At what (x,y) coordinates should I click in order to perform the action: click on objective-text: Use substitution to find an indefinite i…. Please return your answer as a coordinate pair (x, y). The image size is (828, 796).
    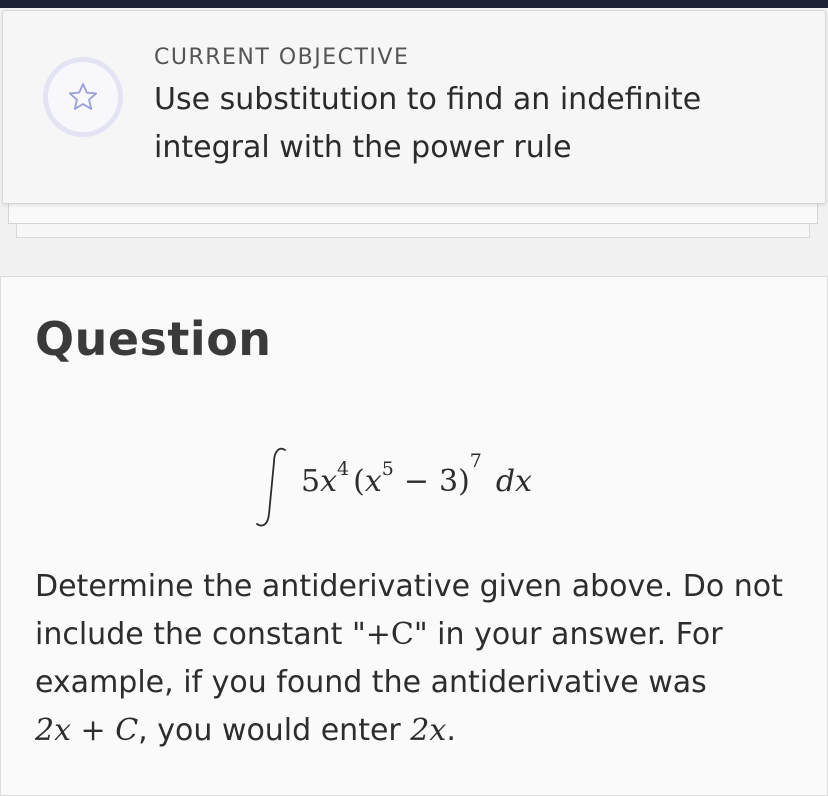
    Looking at the image, I should click on (428, 123).